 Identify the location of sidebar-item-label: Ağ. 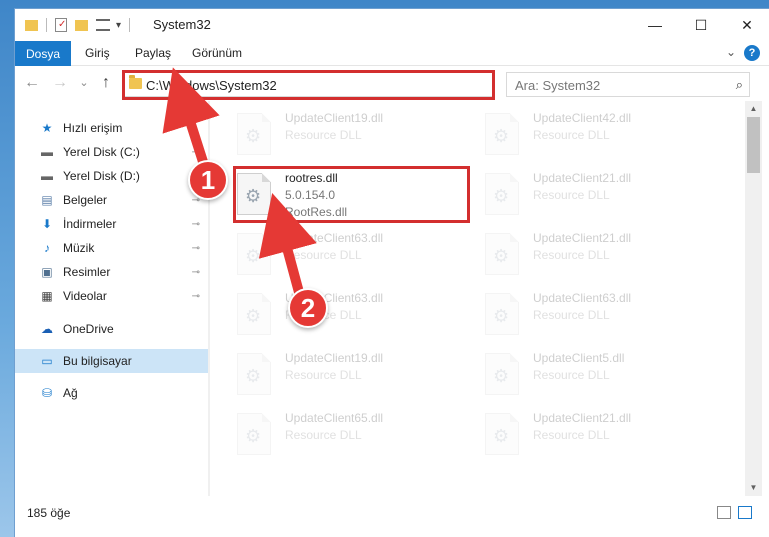
(70, 393).